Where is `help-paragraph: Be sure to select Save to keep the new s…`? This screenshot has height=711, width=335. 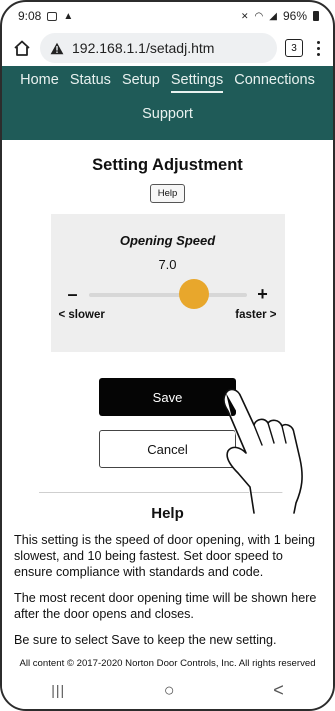 help-paragraph: Be sure to select Save to keep the new s… is located at coordinates (145, 640).